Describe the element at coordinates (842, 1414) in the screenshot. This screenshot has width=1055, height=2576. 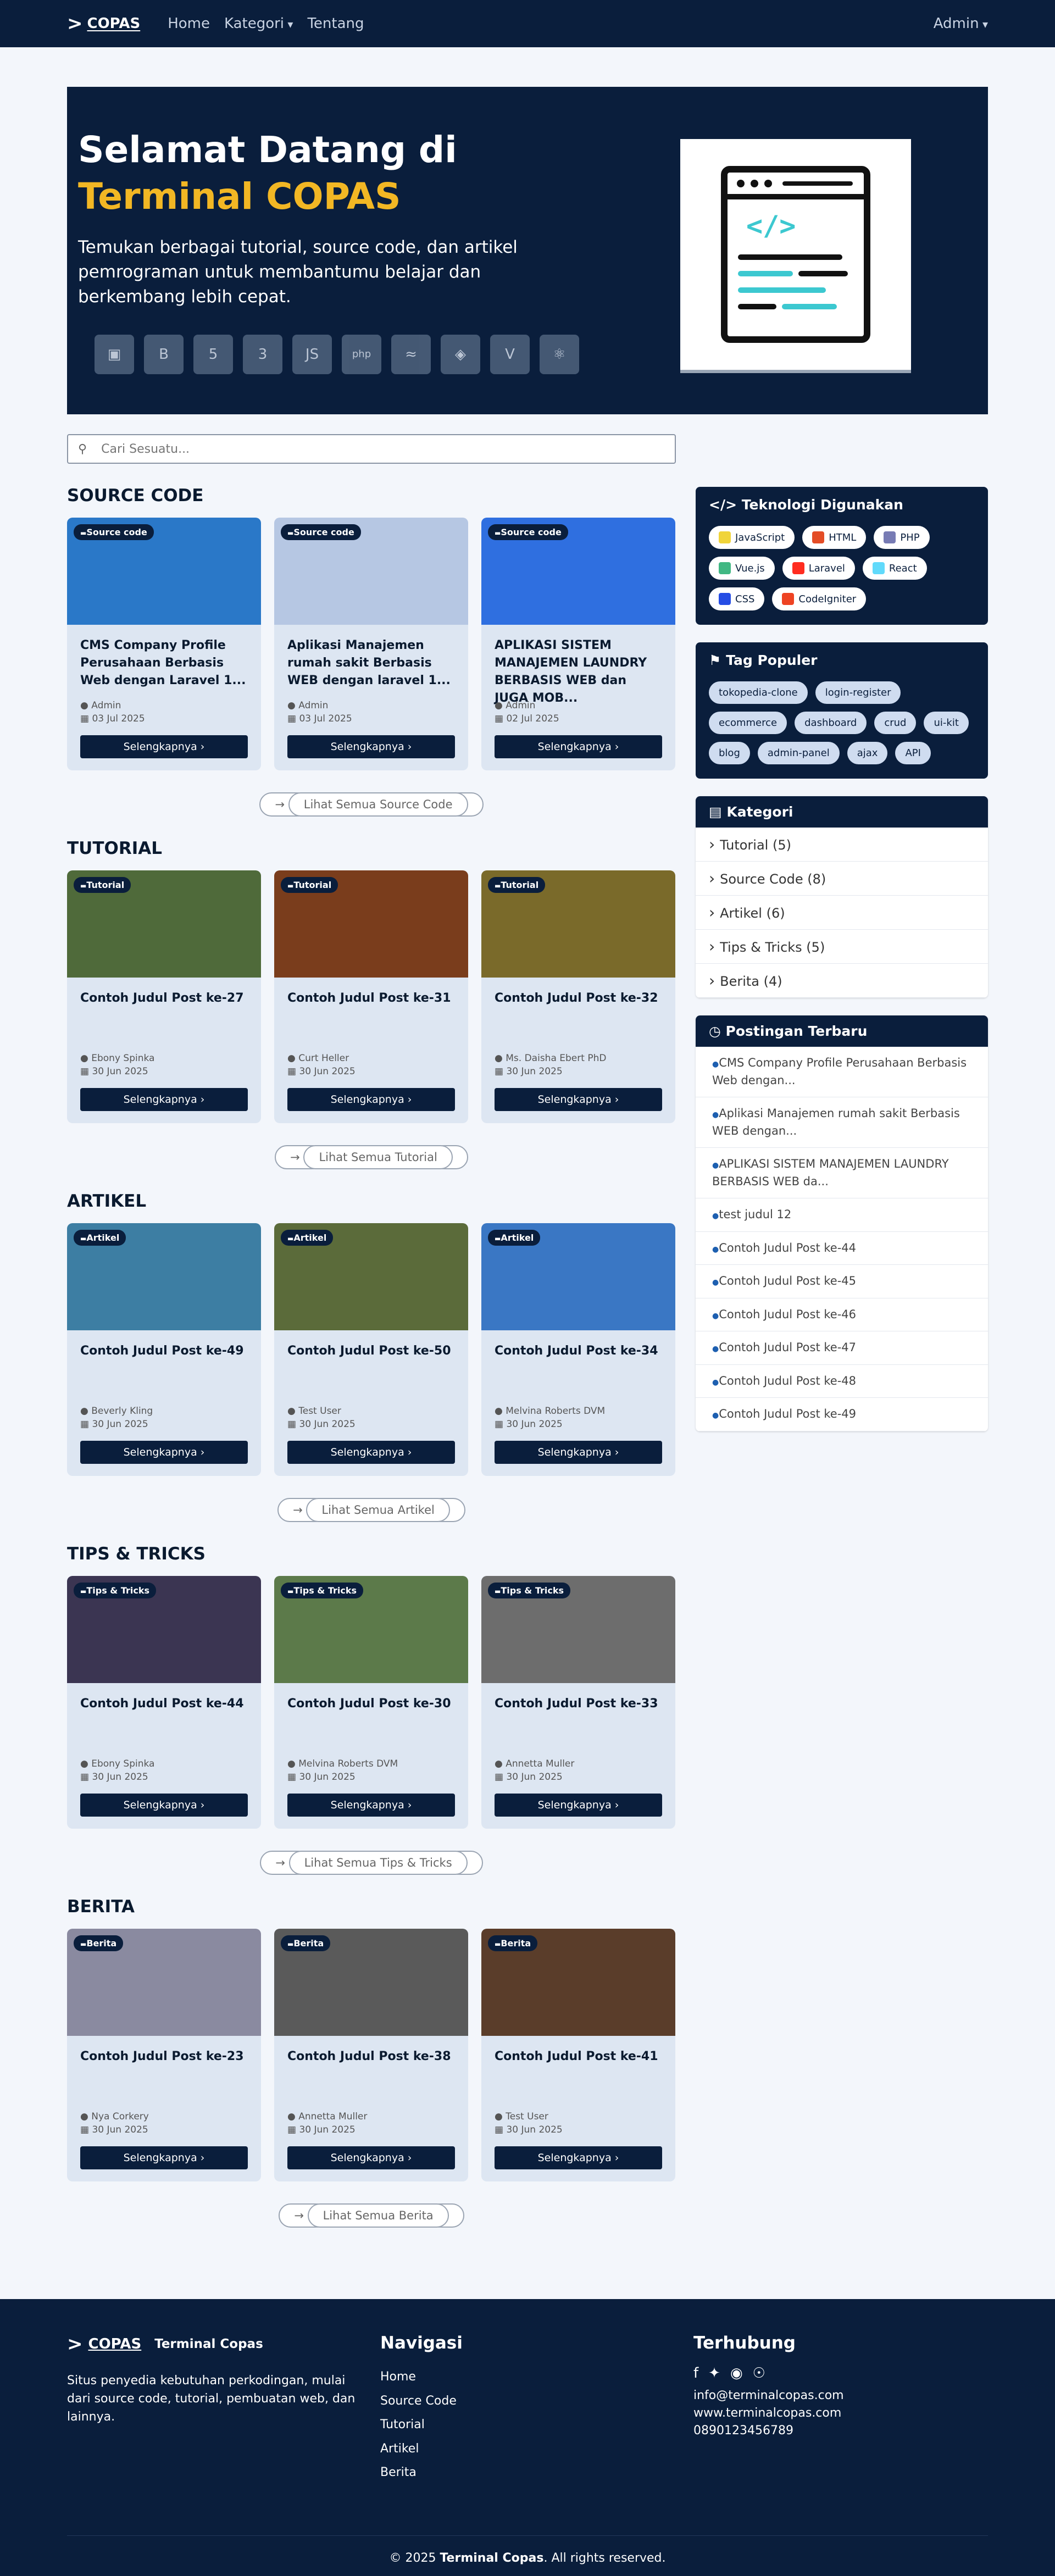
I see `recent-post-item: Contoh Judul Post ke-49` at that location.